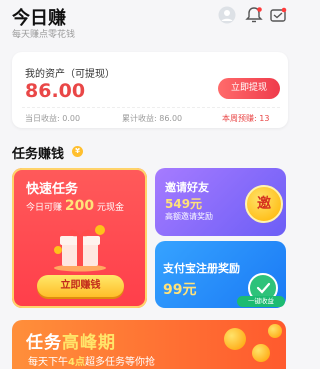 This screenshot has width=320, height=369. I want to click on alipay-title: 支付宝注册奖励, so click(201, 268).